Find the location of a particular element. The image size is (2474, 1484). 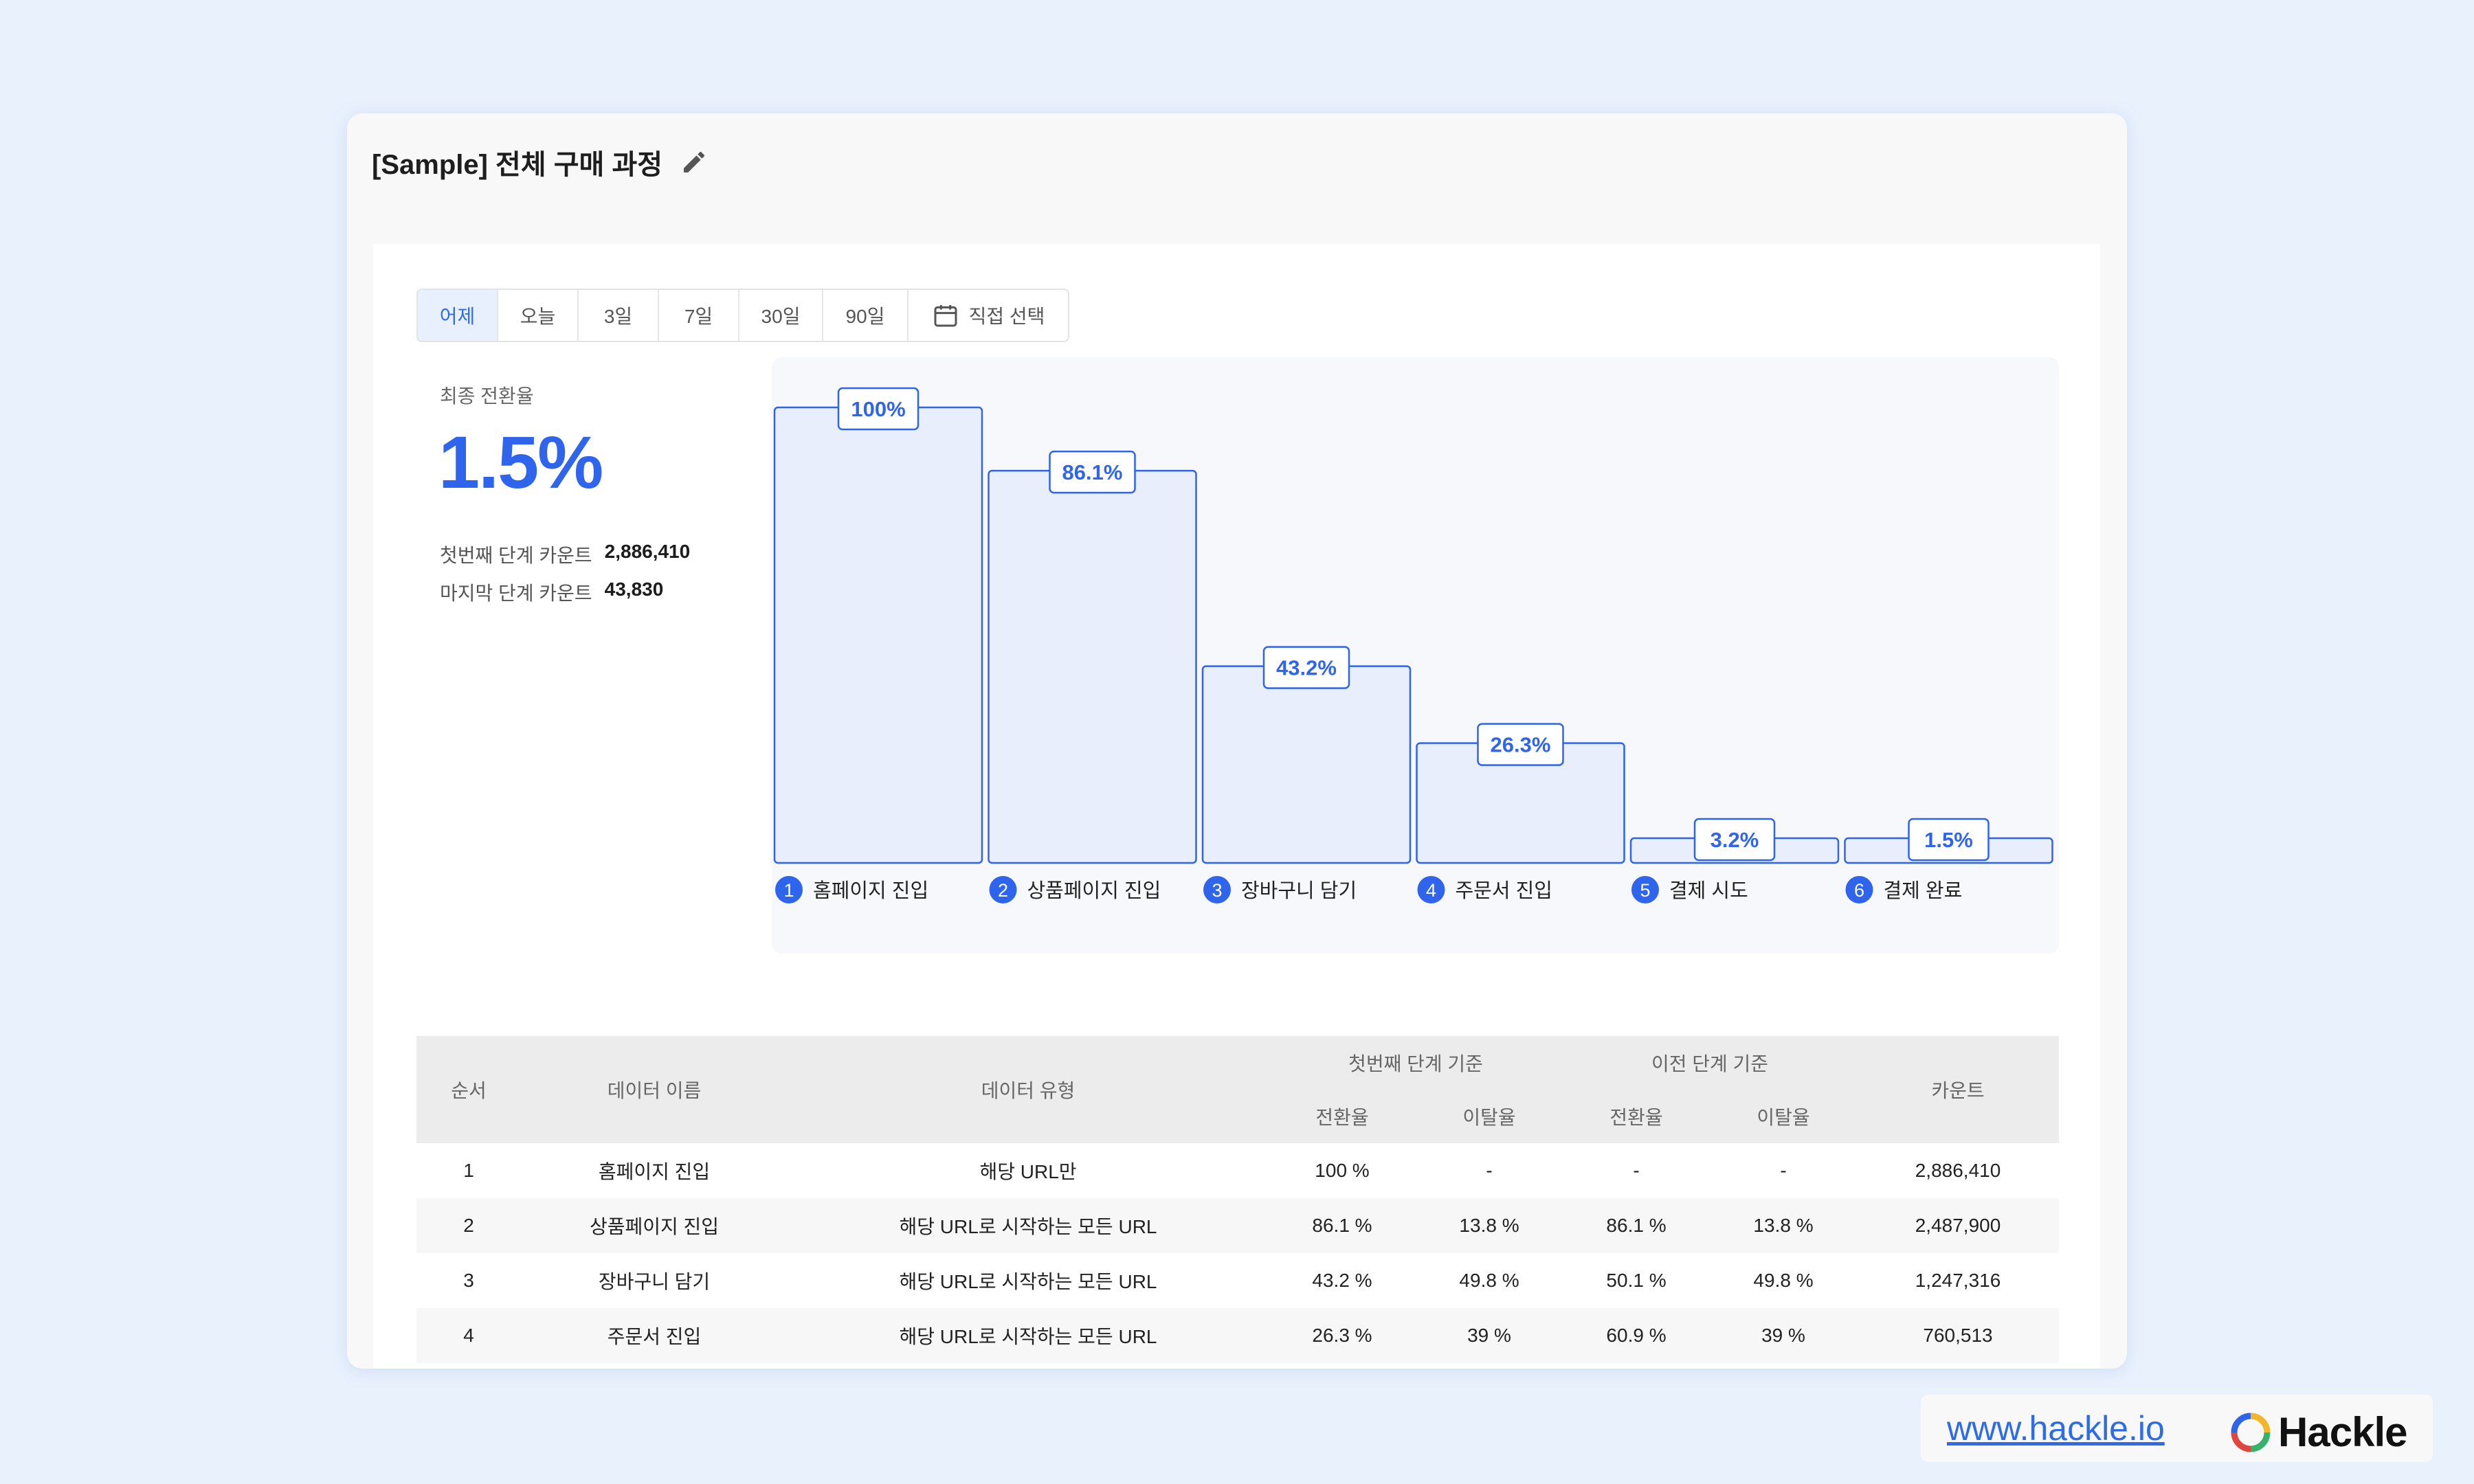

step-number: 2 is located at coordinates (1003, 890).